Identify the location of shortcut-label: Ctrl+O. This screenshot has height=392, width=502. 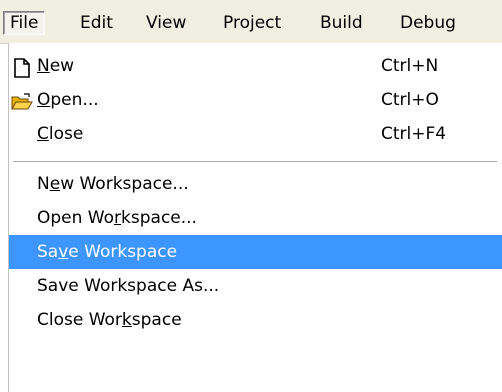
(410, 100).